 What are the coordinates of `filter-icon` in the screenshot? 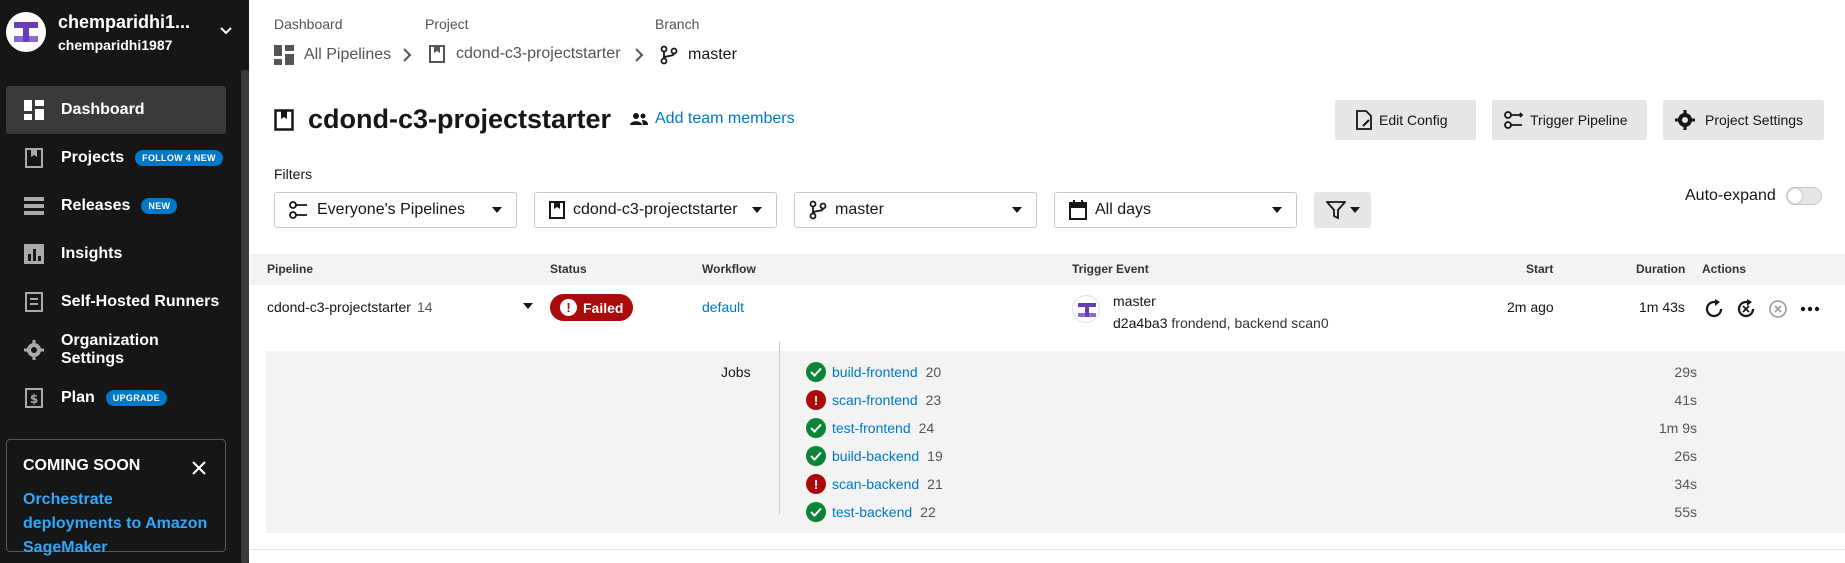 It's located at (1335, 210).